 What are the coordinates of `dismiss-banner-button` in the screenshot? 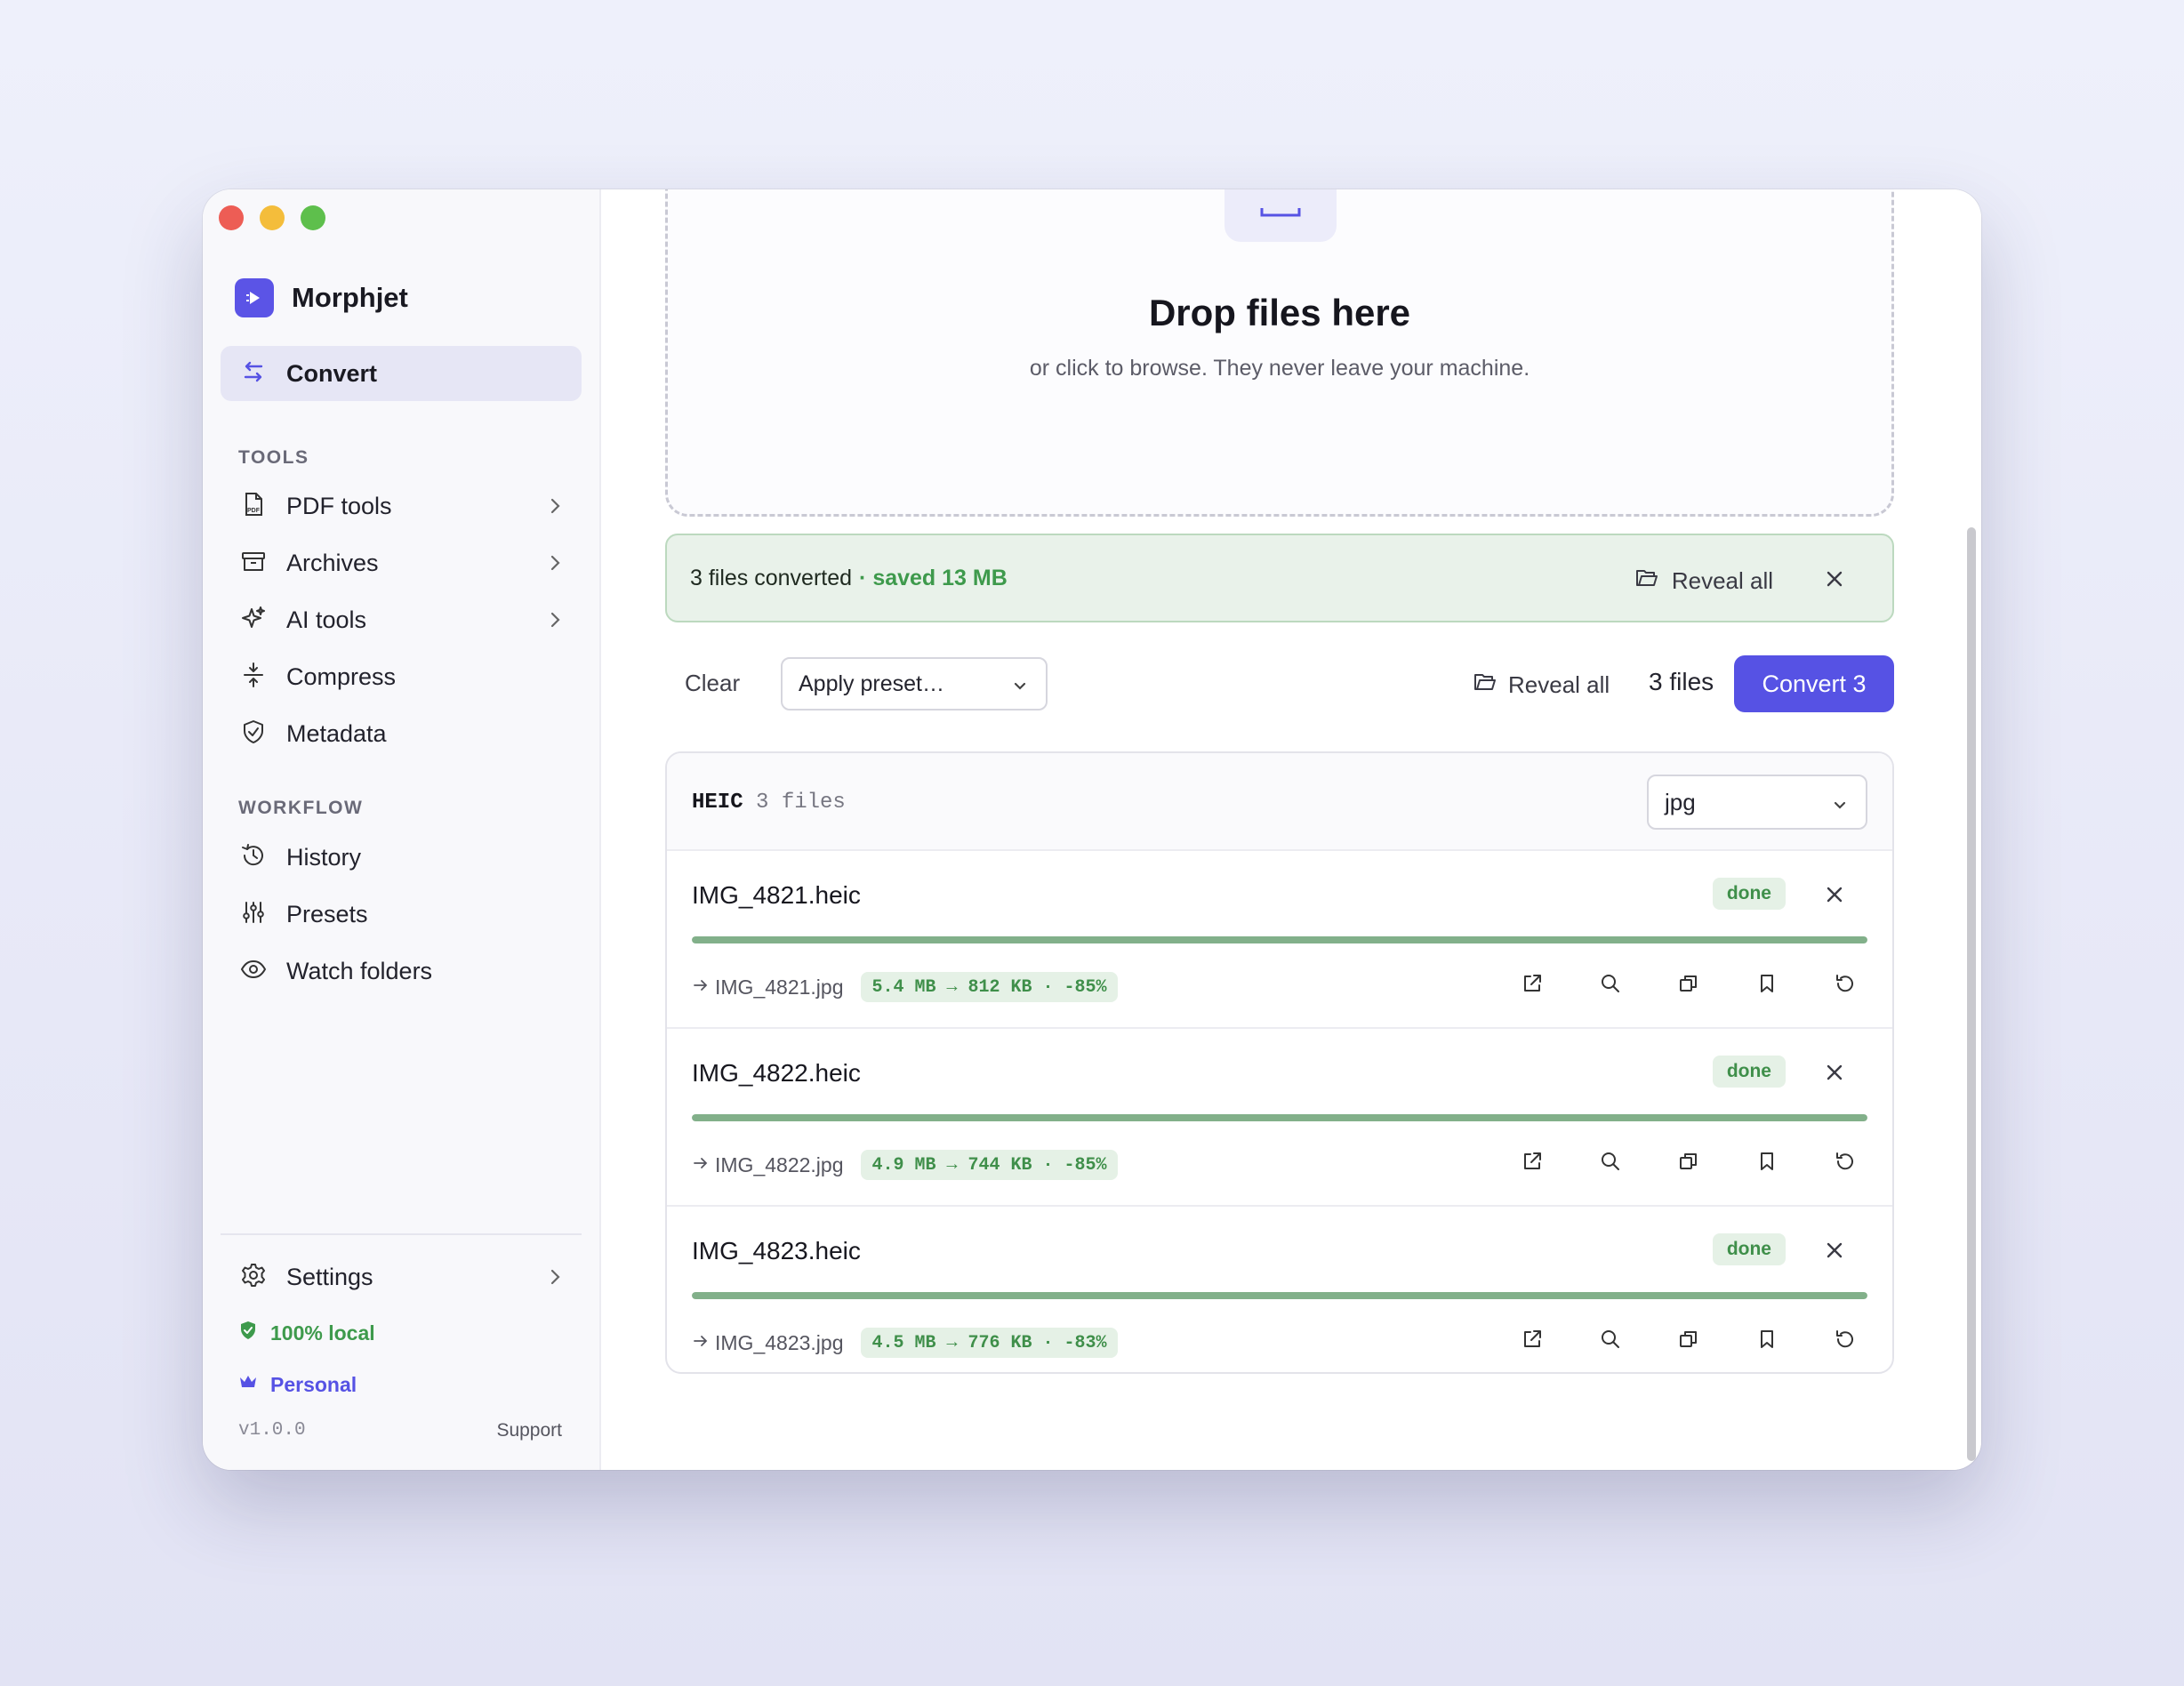 It's located at (1834, 581).